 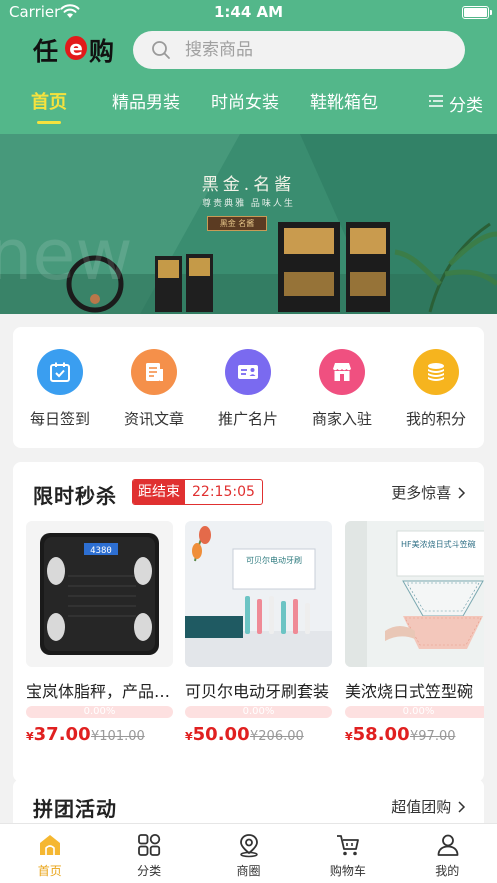 What do you see at coordinates (433, 736) in the screenshot?
I see `original-price: ¥97.00` at bounding box center [433, 736].